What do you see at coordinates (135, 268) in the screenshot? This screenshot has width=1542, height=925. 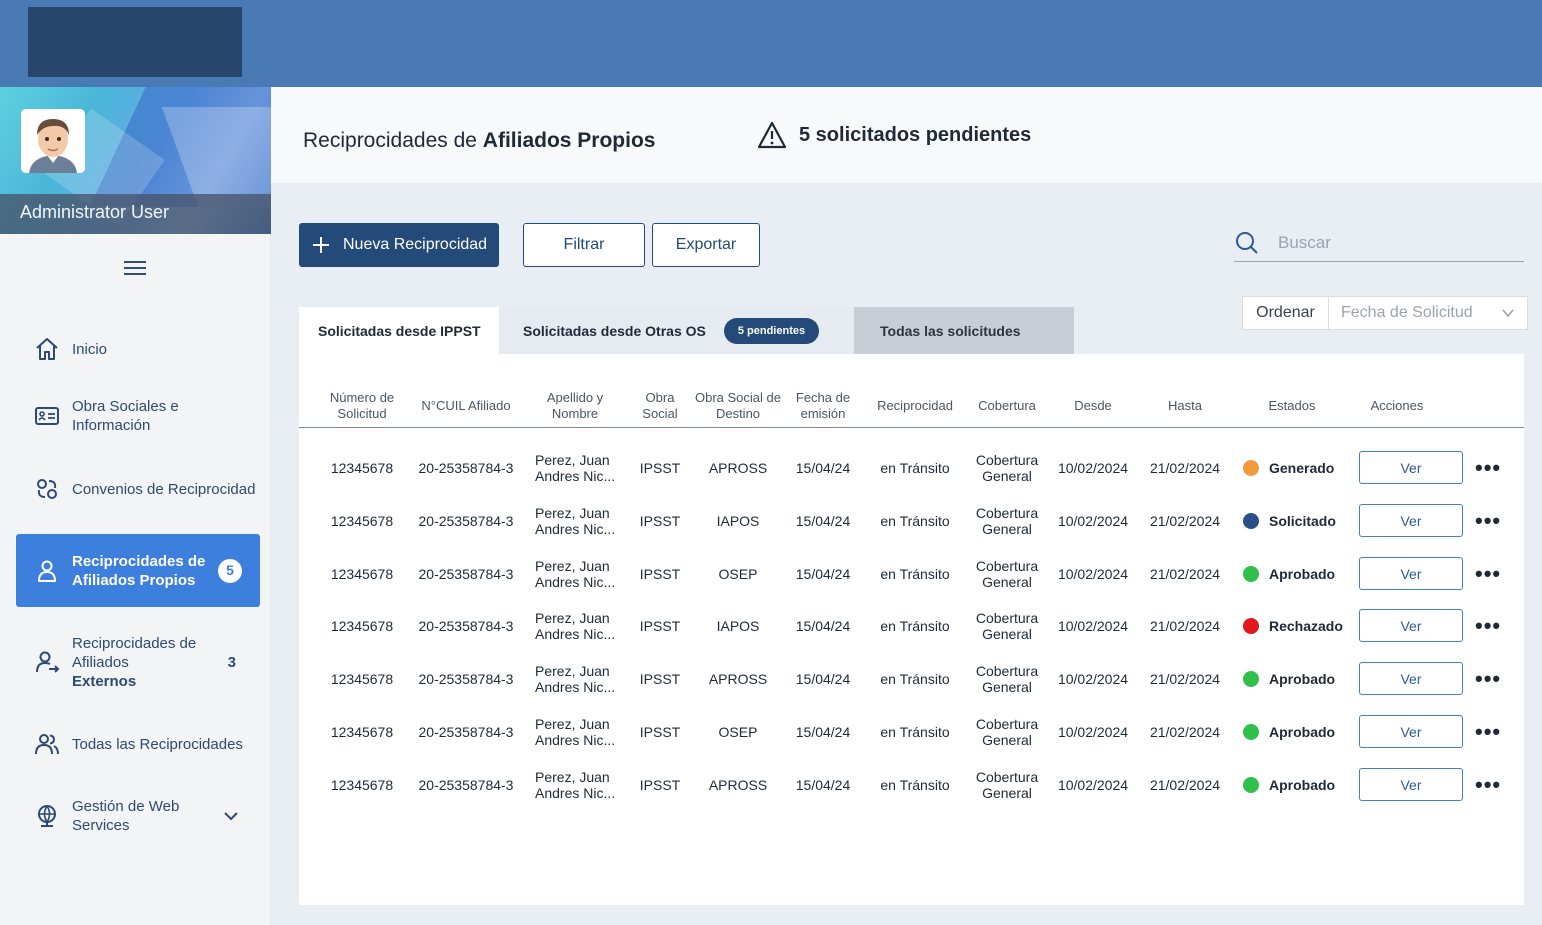 I see `menu-icon` at bounding box center [135, 268].